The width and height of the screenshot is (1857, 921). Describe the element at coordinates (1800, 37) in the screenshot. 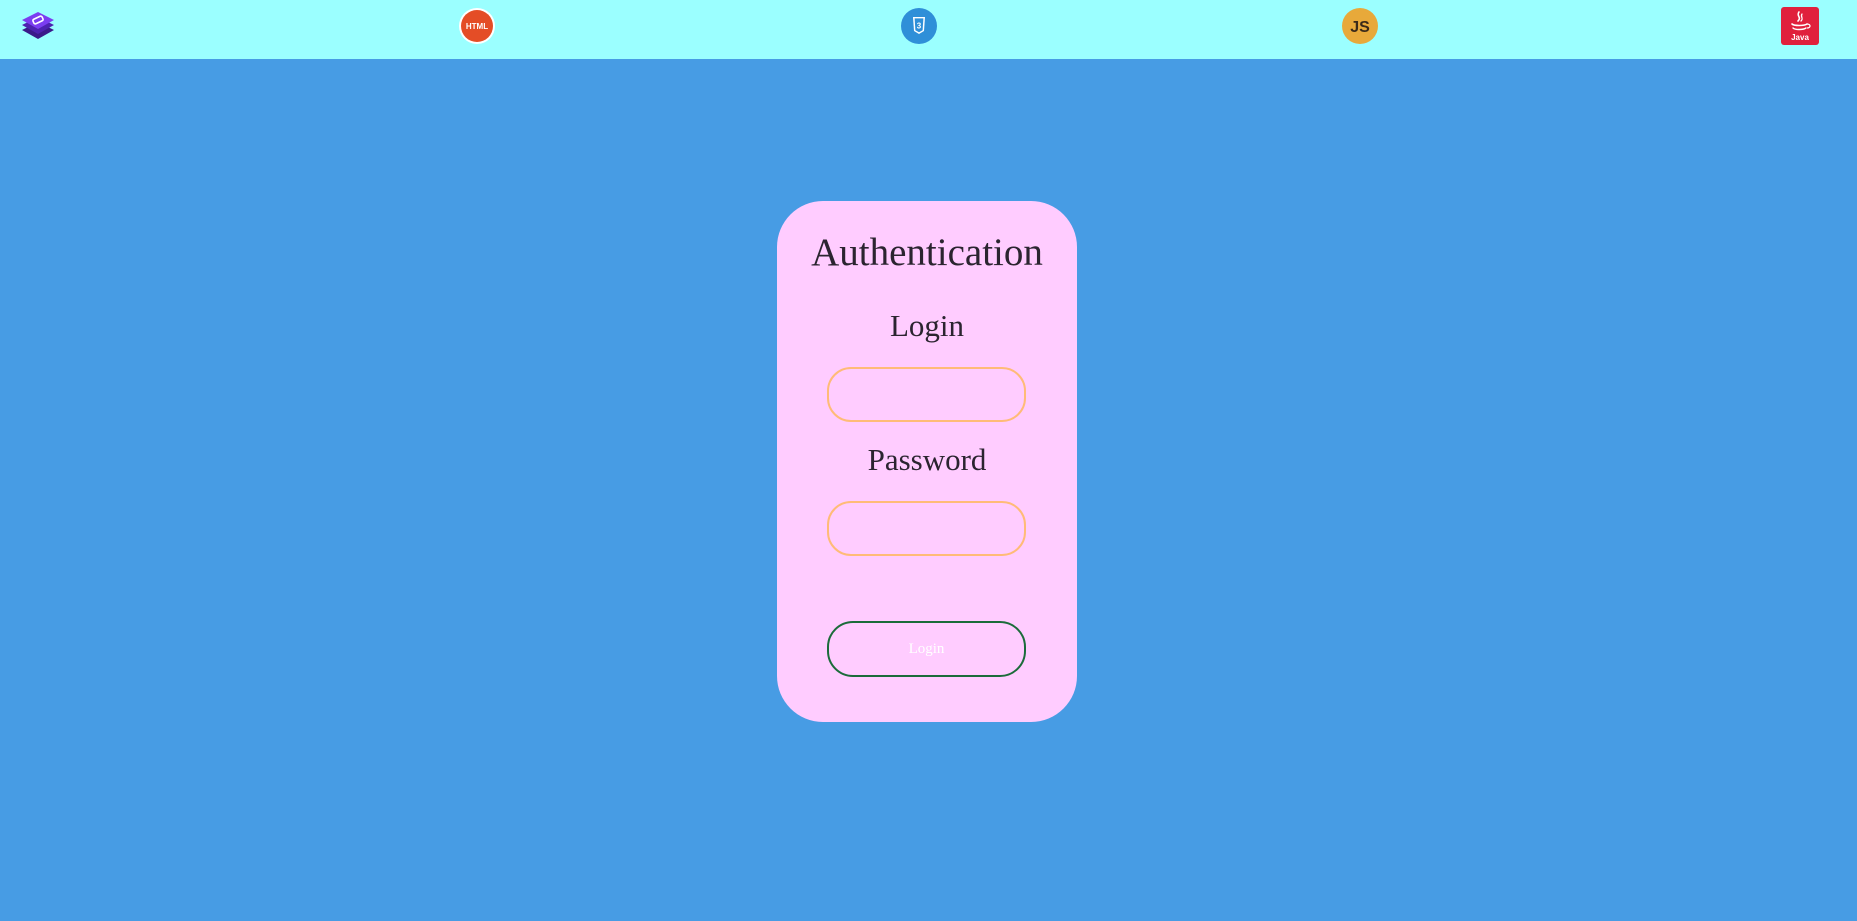

I see `java-logo-text: Java` at that location.